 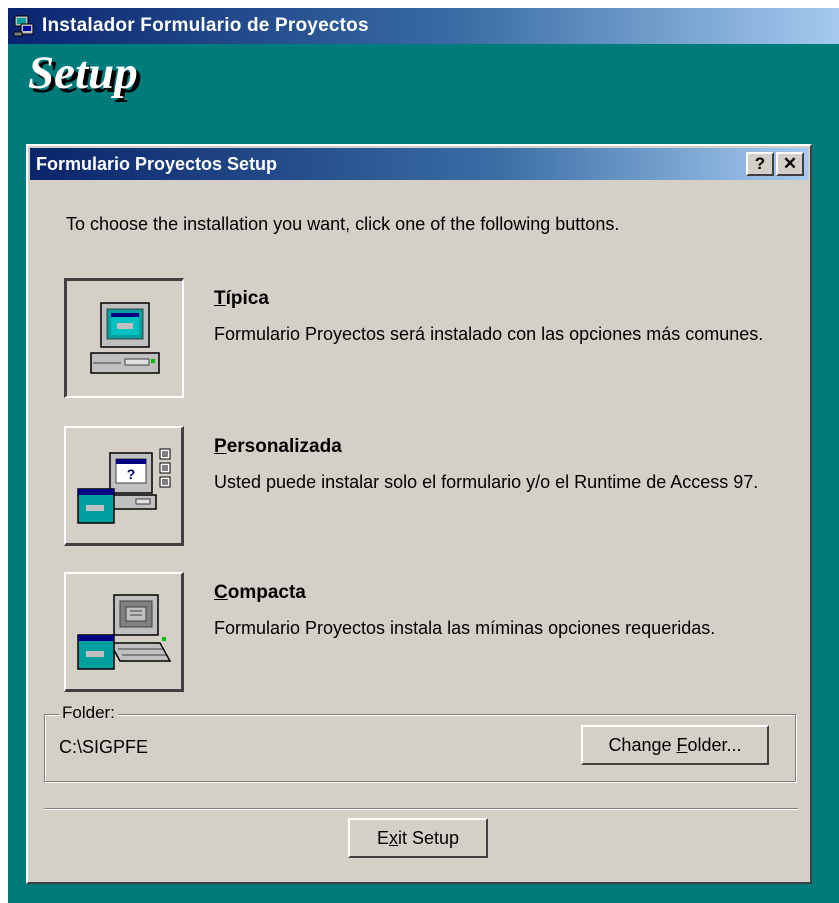 What do you see at coordinates (382, 837) in the screenshot?
I see `exit-label-pre: E` at bounding box center [382, 837].